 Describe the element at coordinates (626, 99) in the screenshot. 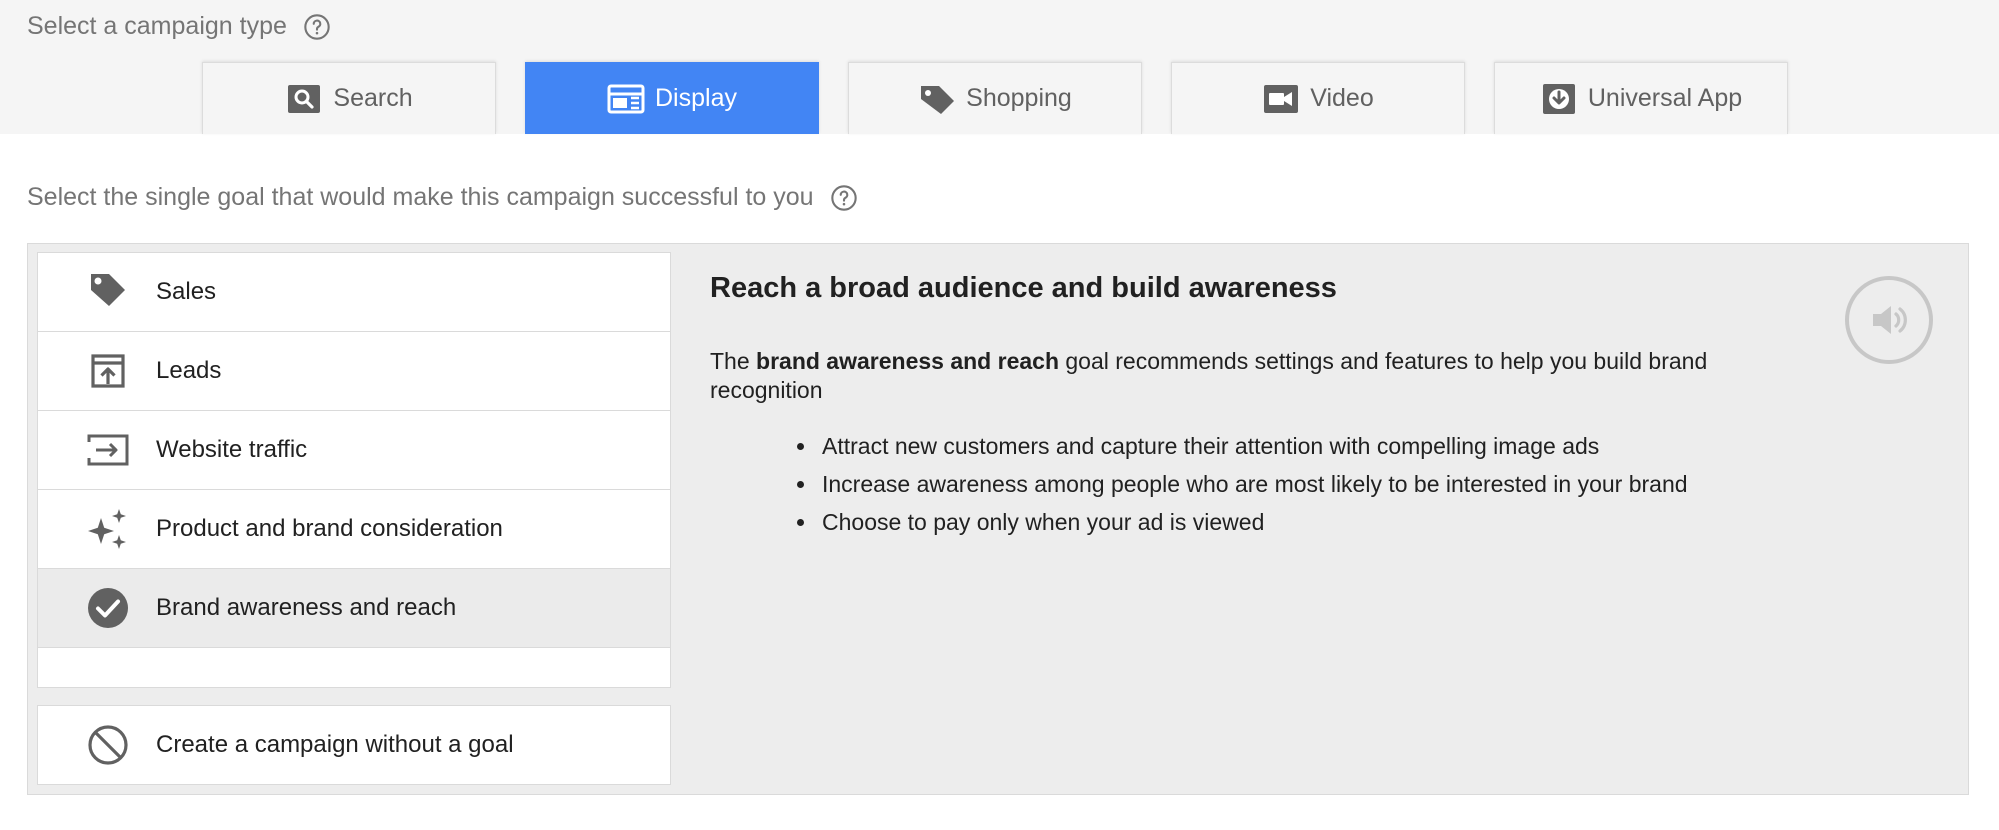

I see `display-icon` at that location.